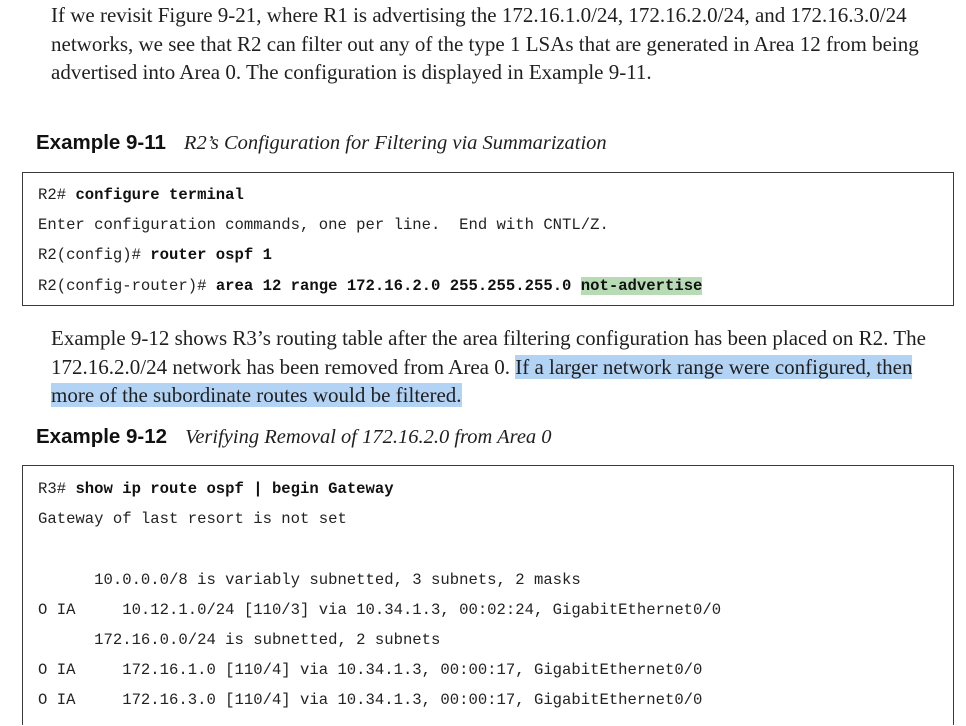 The image size is (966, 726). I want to click on example-number: Example 9-12, so click(102, 436).